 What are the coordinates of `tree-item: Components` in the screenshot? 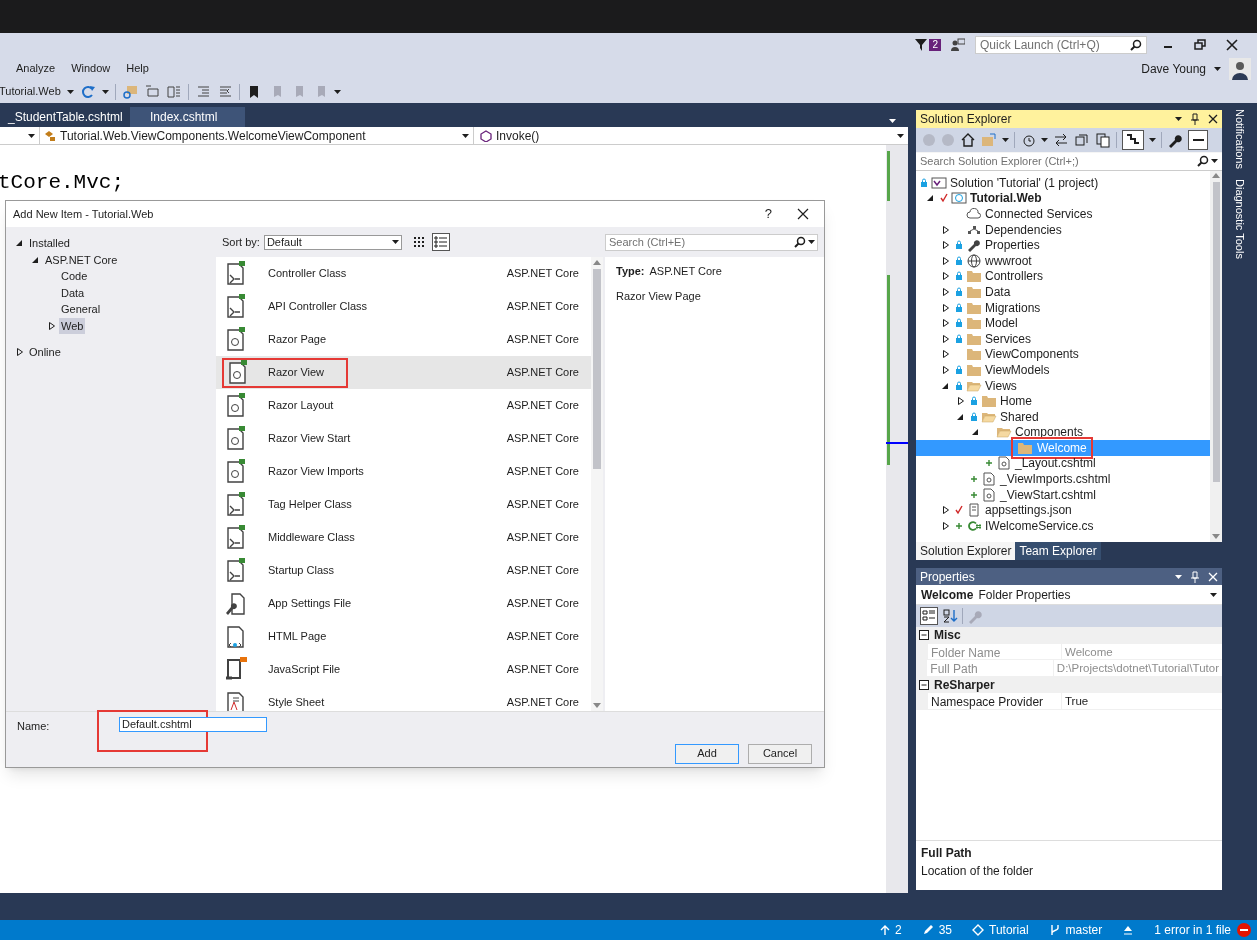 It's located at (1063, 432).